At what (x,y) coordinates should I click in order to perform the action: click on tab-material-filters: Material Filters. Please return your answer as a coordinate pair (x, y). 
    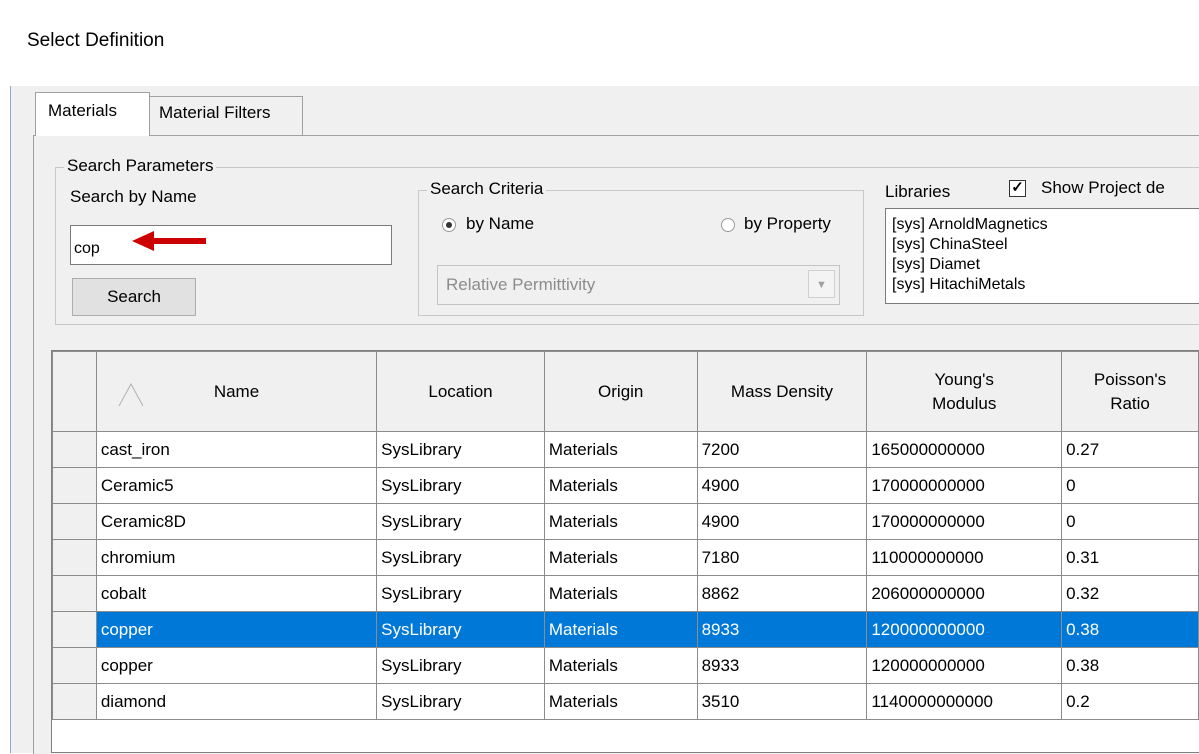
    Looking at the image, I should click on (226, 116).